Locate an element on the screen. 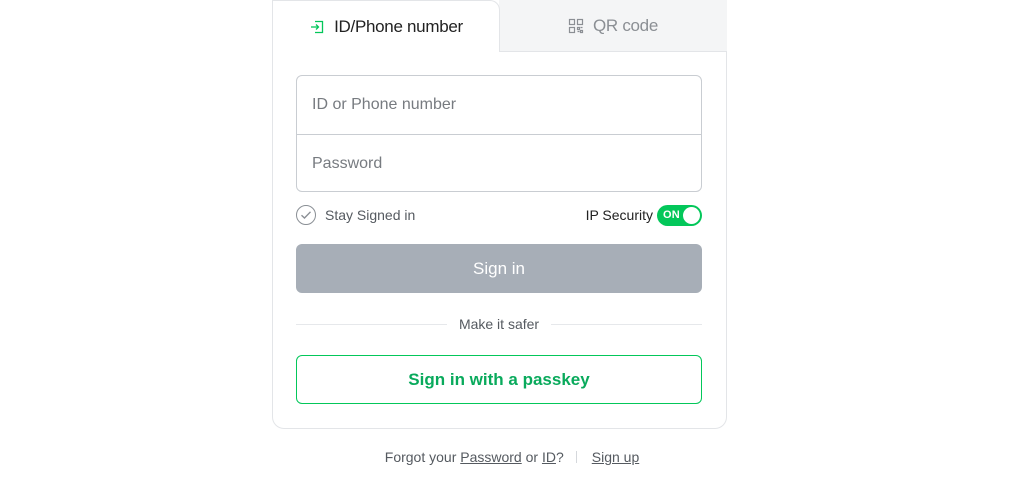 Image resolution: width=1024 pixels, height=485 pixels. ip-security-toggle: ON is located at coordinates (679, 215).